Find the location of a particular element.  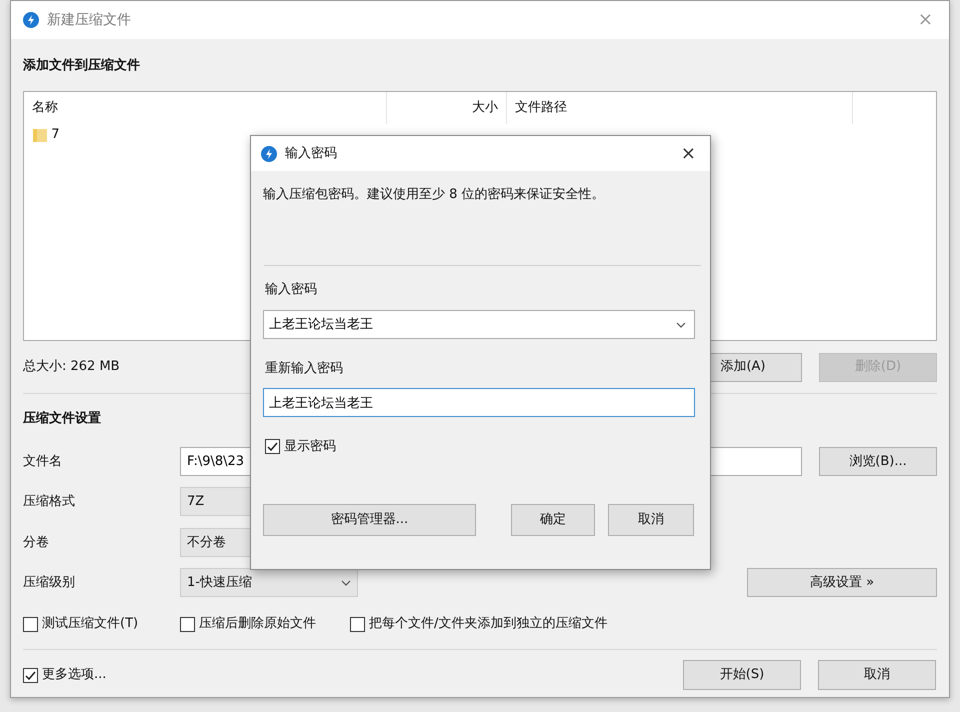

dialog-message: 输入压缩包密码。建议使用至少 8 位的密码来保证安全性。 is located at coordinates (434, 195).